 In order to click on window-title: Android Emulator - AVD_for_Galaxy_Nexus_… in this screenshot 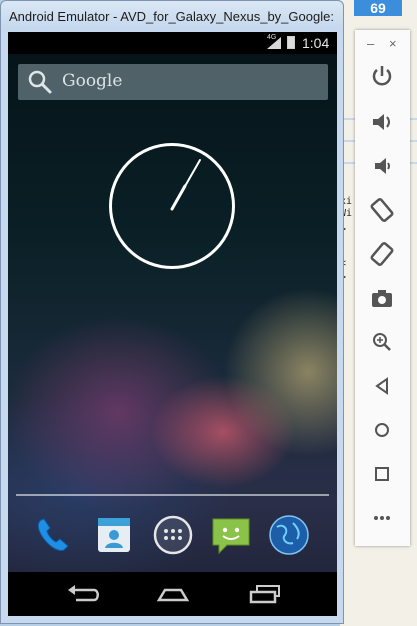, I will do `click(172, 16)`.